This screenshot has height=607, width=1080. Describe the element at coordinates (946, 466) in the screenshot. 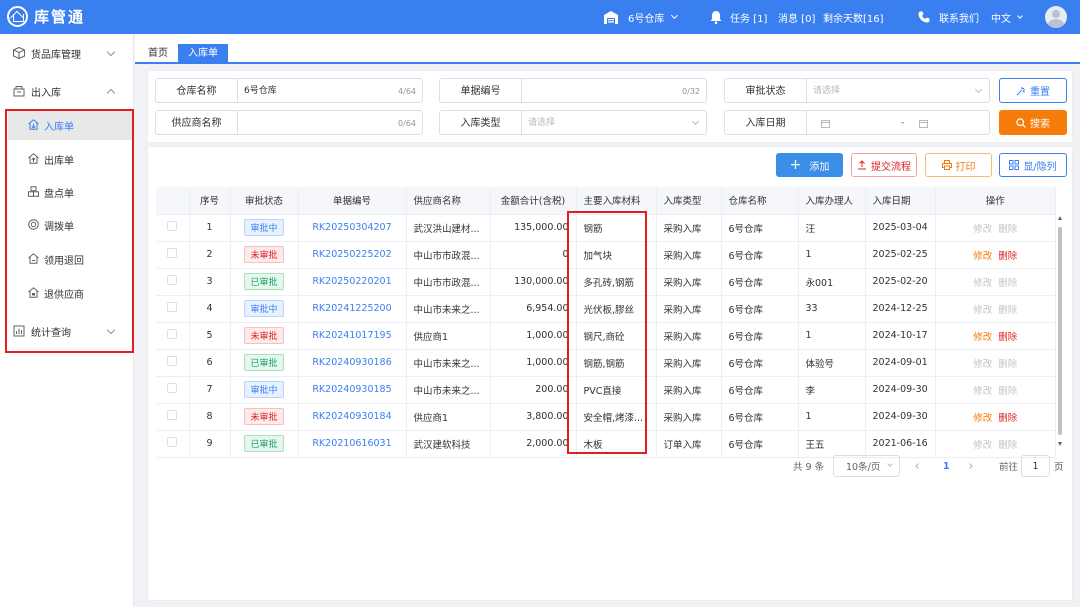

I see `page-number-current: 1` at that location.